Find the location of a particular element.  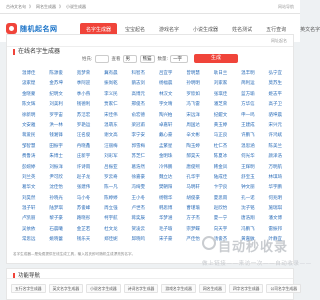

name-result: 俞宏德 is located at coordinates (138, 116).